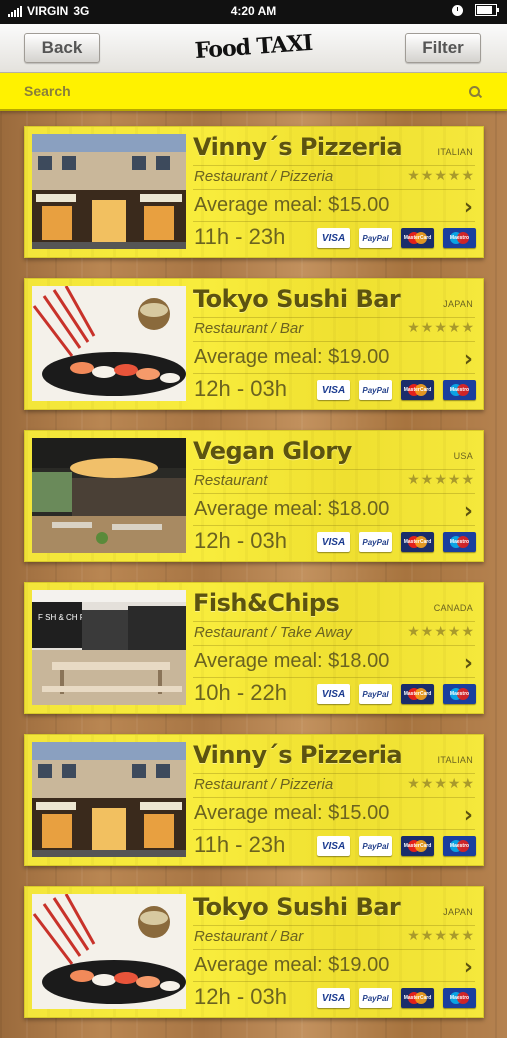 The image size is (507, 1038). What do you see at coordinates (443, 48) in the screenshot?
I see `filter-button: Filter` at bounding box center [443, 48].